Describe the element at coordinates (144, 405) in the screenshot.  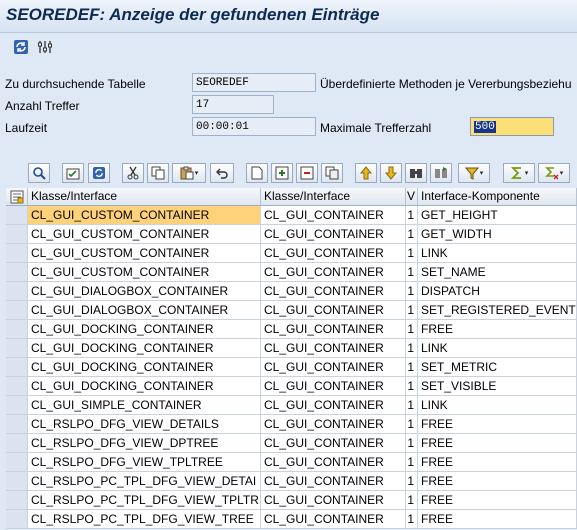
I see `cell-class: CL_GUI_SIMPLE_CONTAINER` at that location.